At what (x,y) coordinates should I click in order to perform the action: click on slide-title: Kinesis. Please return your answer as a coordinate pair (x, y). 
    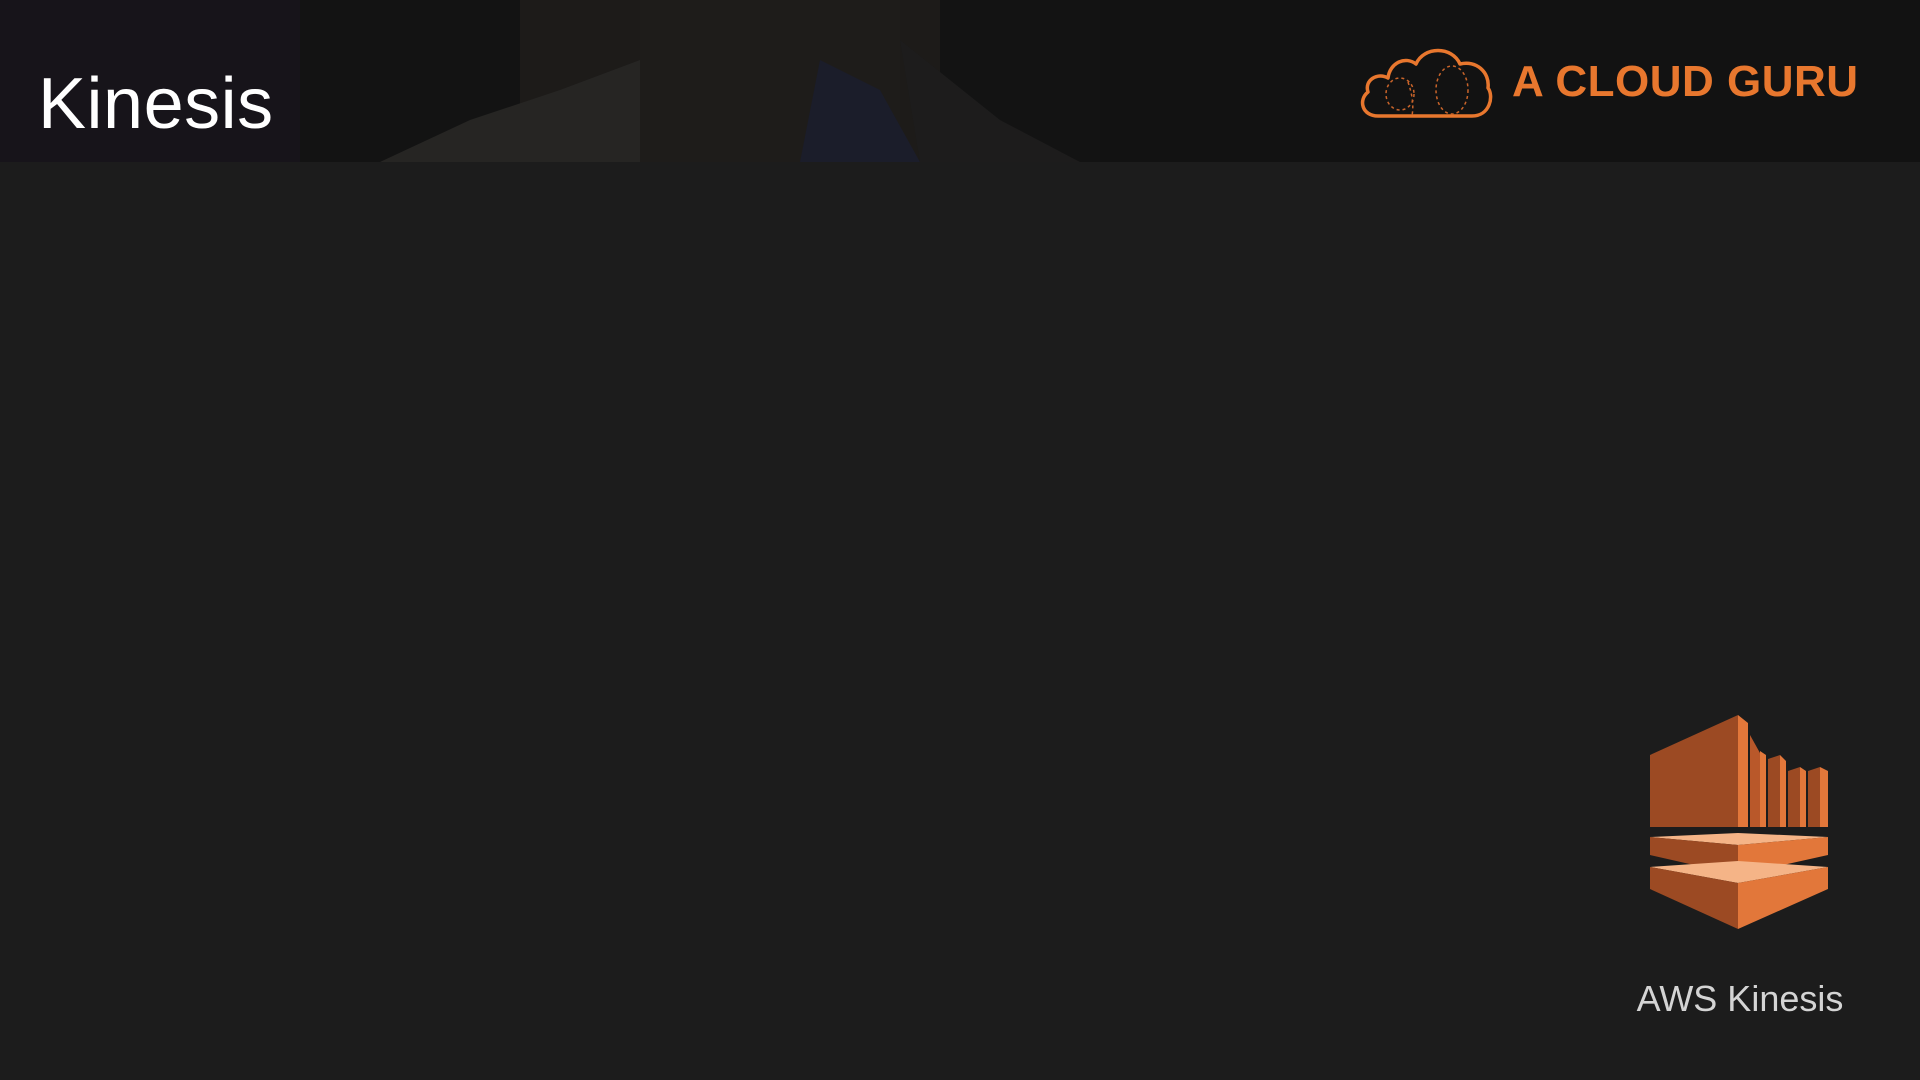
    Looking at the image, I should click on (156, 104).